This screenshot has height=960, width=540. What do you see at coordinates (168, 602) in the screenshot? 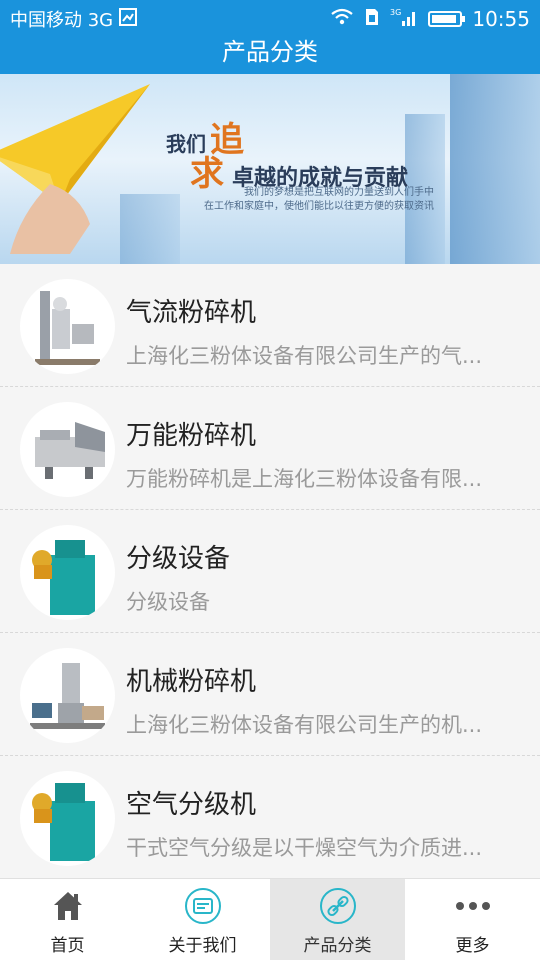
I see `product-description: 分级设备` at bounding box center [168, 602].